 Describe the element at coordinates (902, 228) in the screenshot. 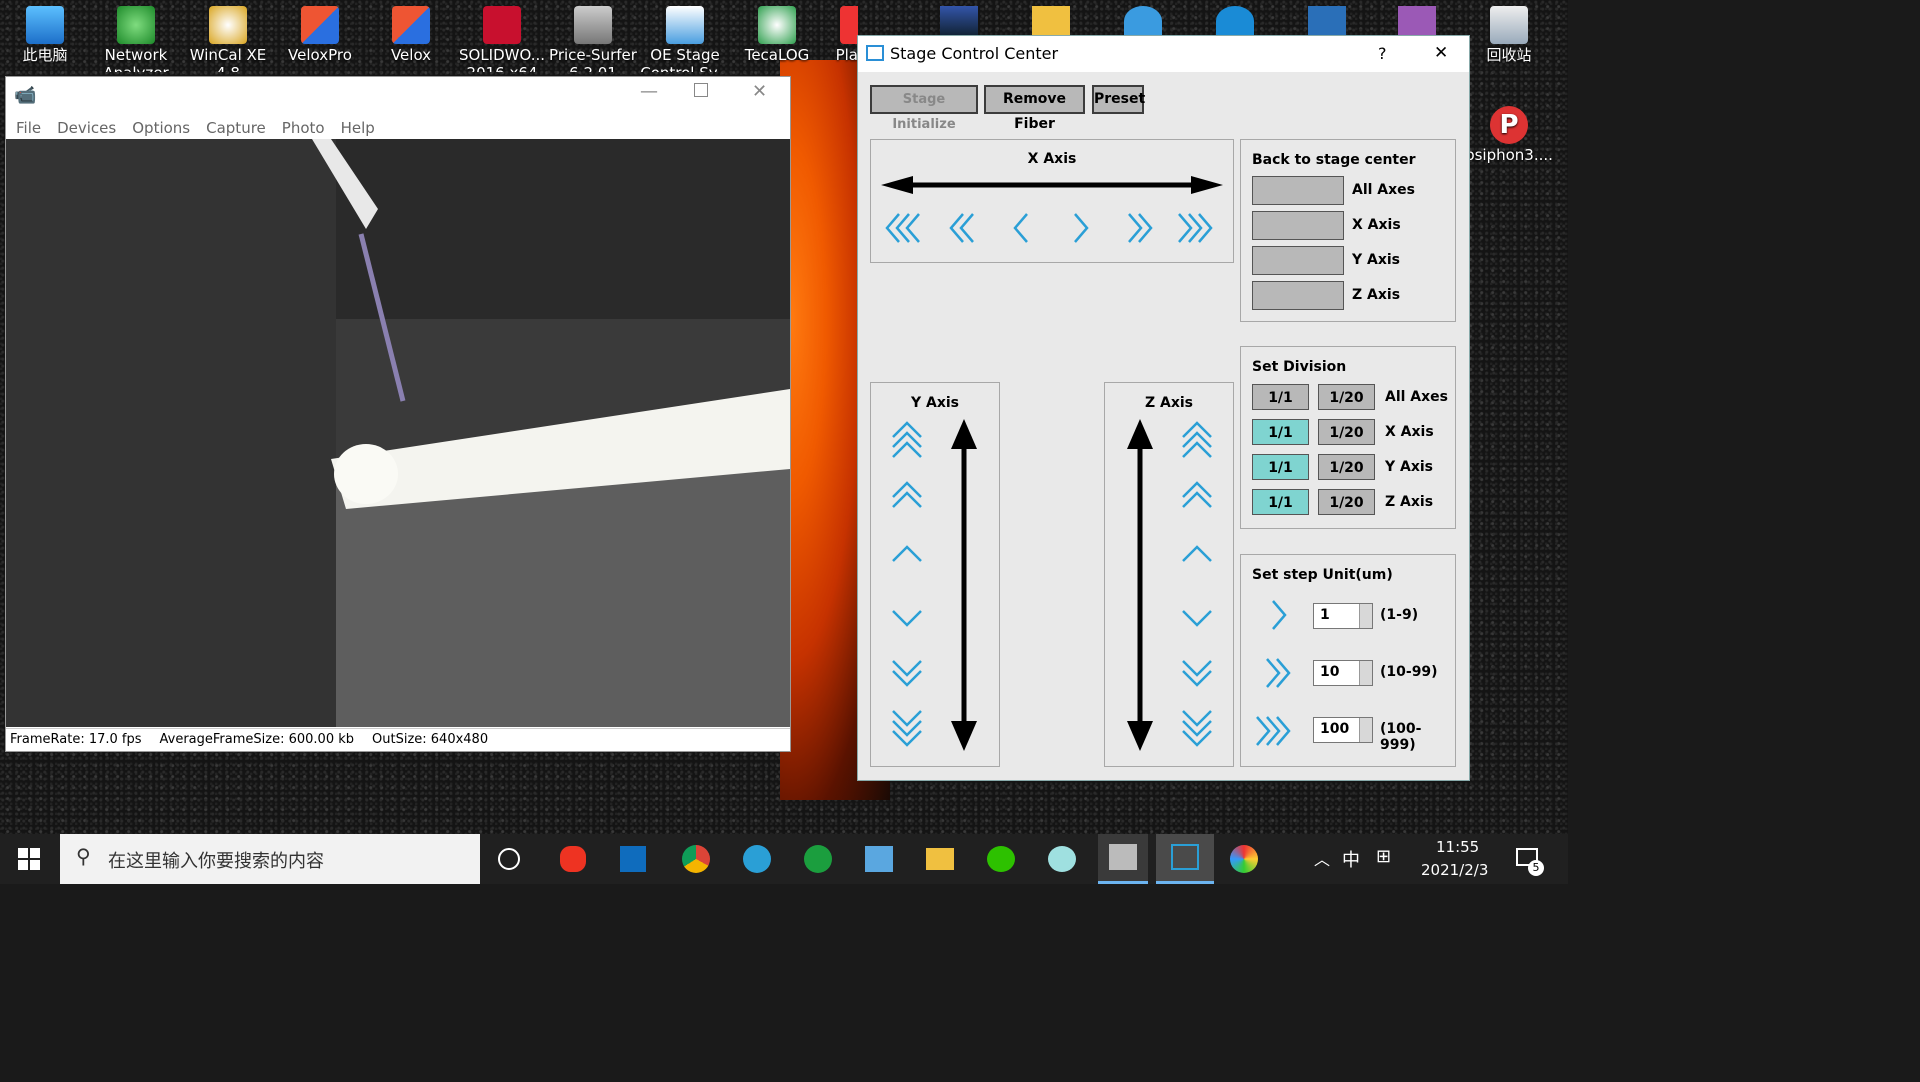

I see `x-left-fast-icon` at that location.